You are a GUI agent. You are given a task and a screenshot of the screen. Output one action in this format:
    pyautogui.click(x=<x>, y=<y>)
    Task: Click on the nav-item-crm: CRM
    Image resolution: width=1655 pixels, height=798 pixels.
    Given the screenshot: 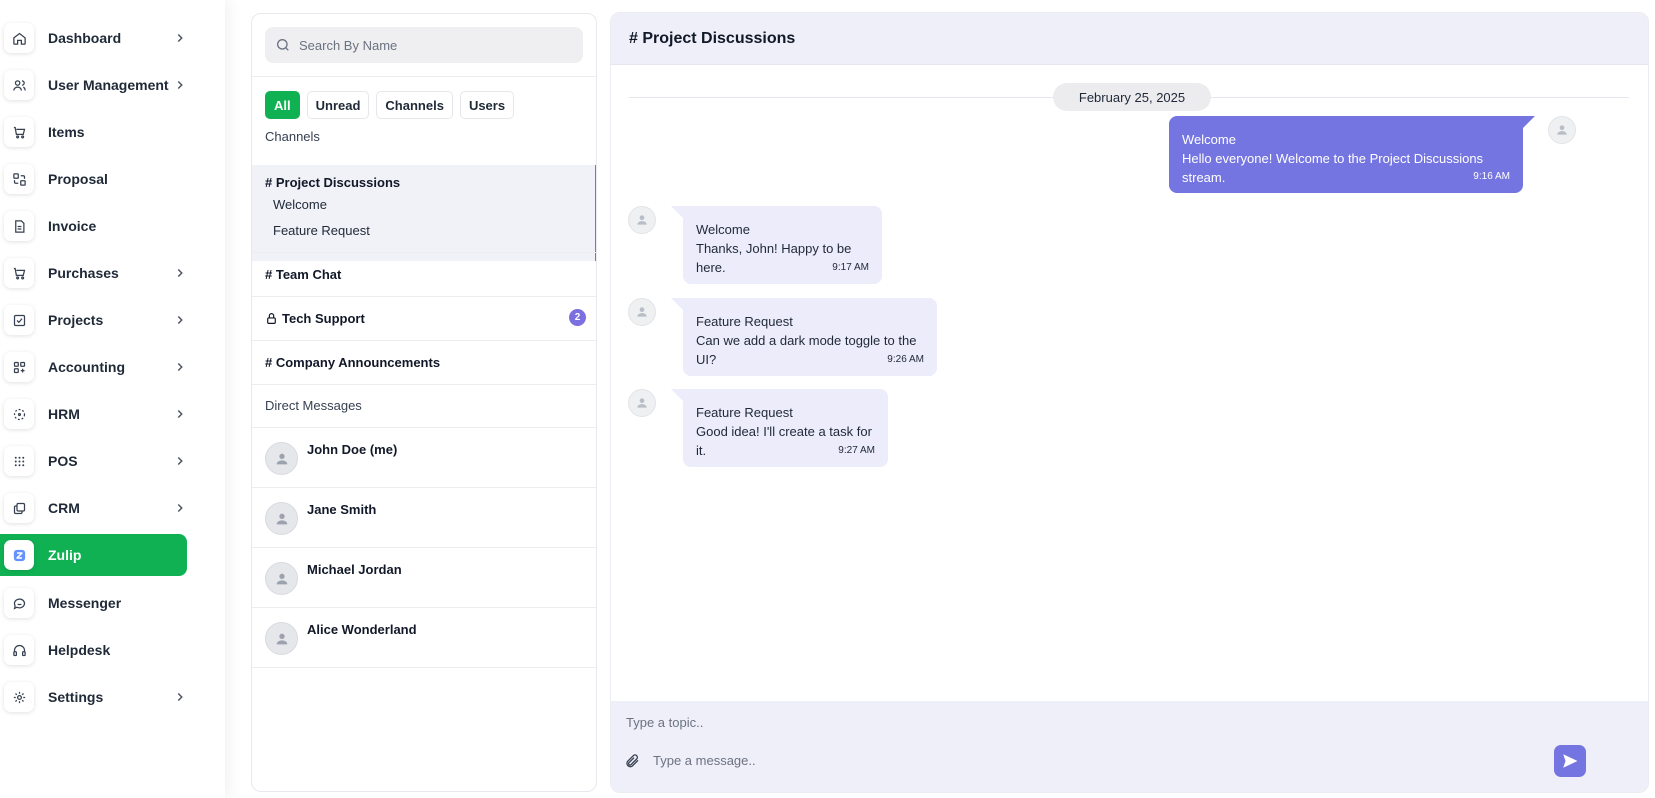 What is the action you would take?
    pyautogui.click(x=98, y=508)
    